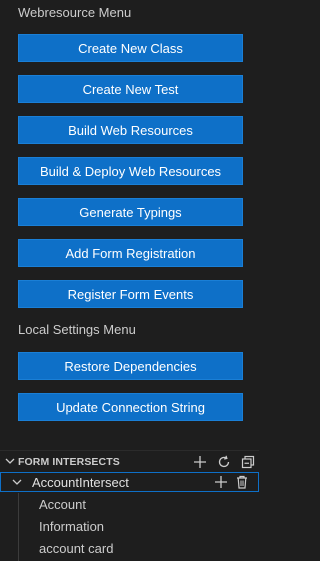  I want to click on register-form-events-button: Register Form Events, so click(130, 294).